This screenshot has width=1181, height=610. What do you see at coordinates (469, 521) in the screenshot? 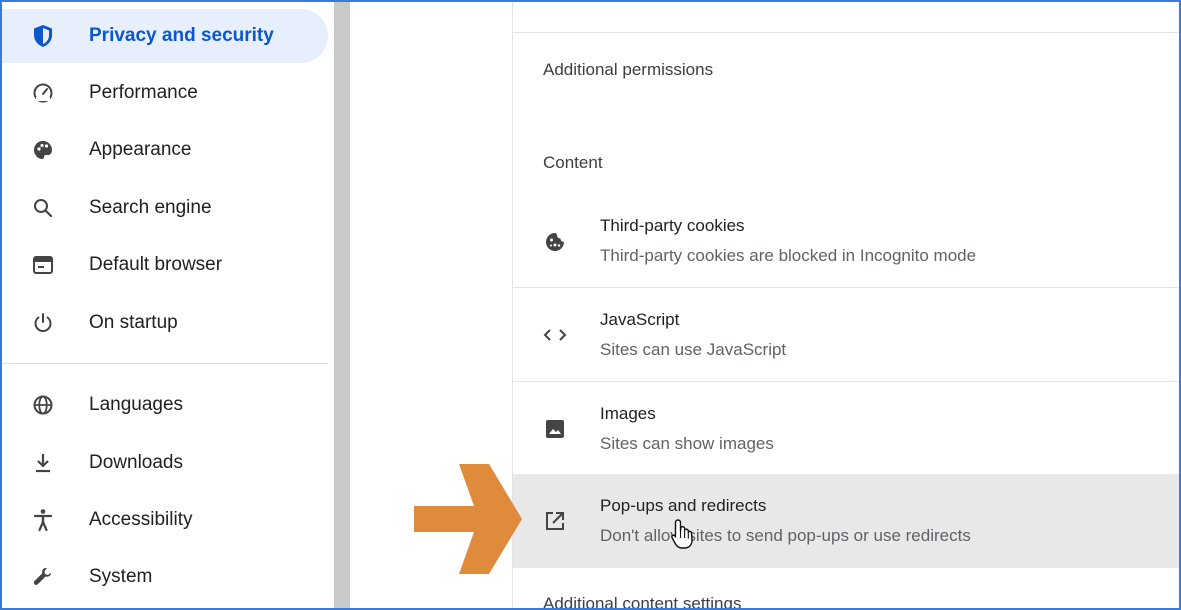
I see `orange-arrow-icon` at bounding box center [469, 521].